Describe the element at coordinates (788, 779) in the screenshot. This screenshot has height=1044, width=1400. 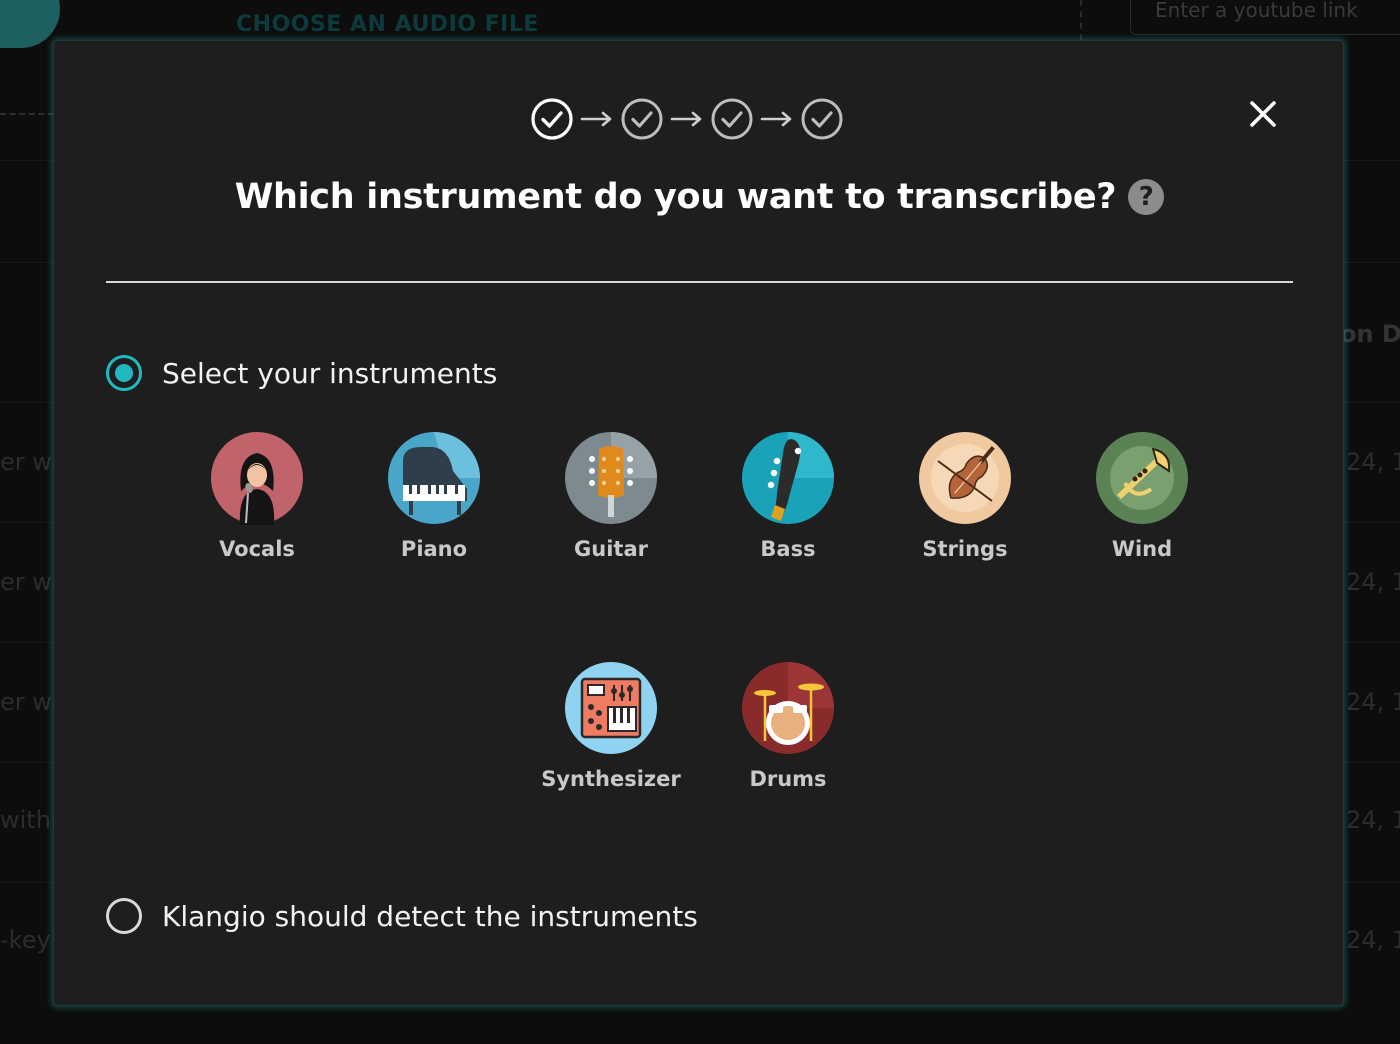
I see `instrument-label: Drums` at that location.